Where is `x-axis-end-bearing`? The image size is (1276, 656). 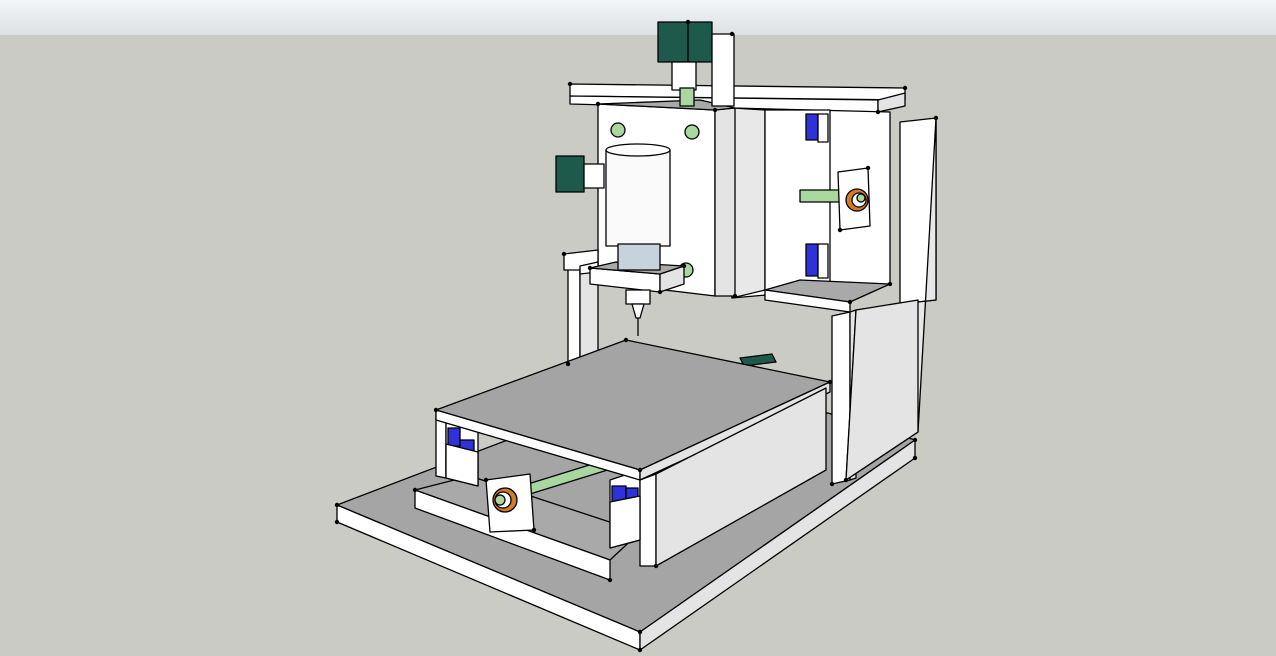 x-axis-end-bearing is located at coordinates (854, 199).